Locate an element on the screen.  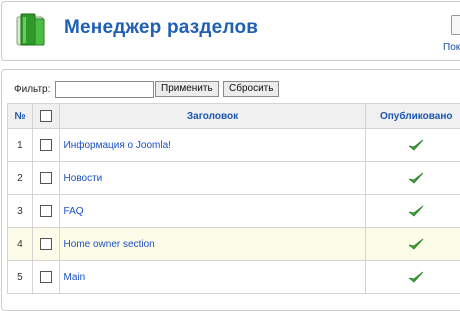
reset-button: Сбросить is located at coordinates (251, 89).